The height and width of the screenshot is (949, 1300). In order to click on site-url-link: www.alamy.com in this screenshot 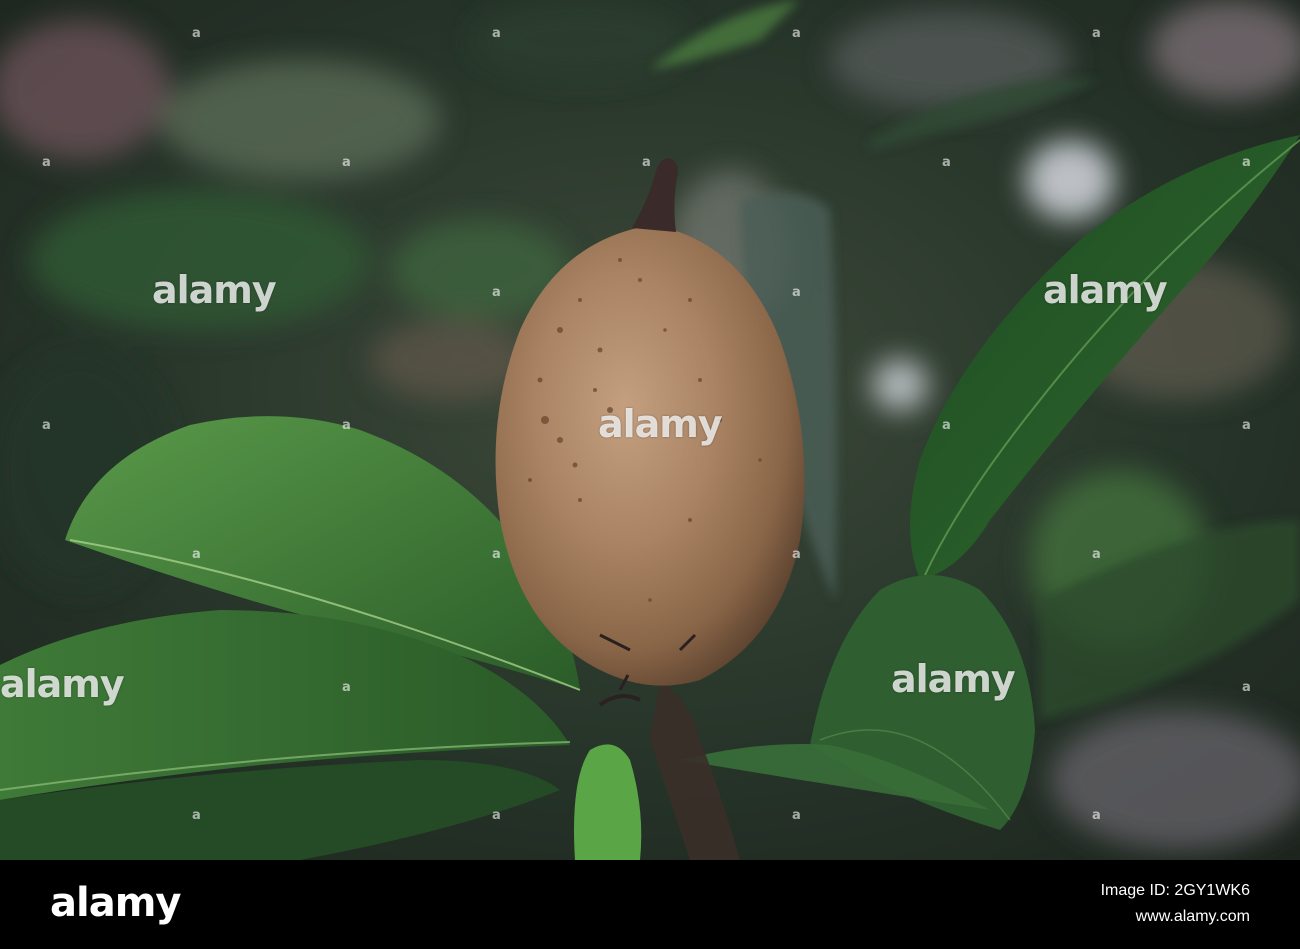, I will do `click(1193, 917)`.